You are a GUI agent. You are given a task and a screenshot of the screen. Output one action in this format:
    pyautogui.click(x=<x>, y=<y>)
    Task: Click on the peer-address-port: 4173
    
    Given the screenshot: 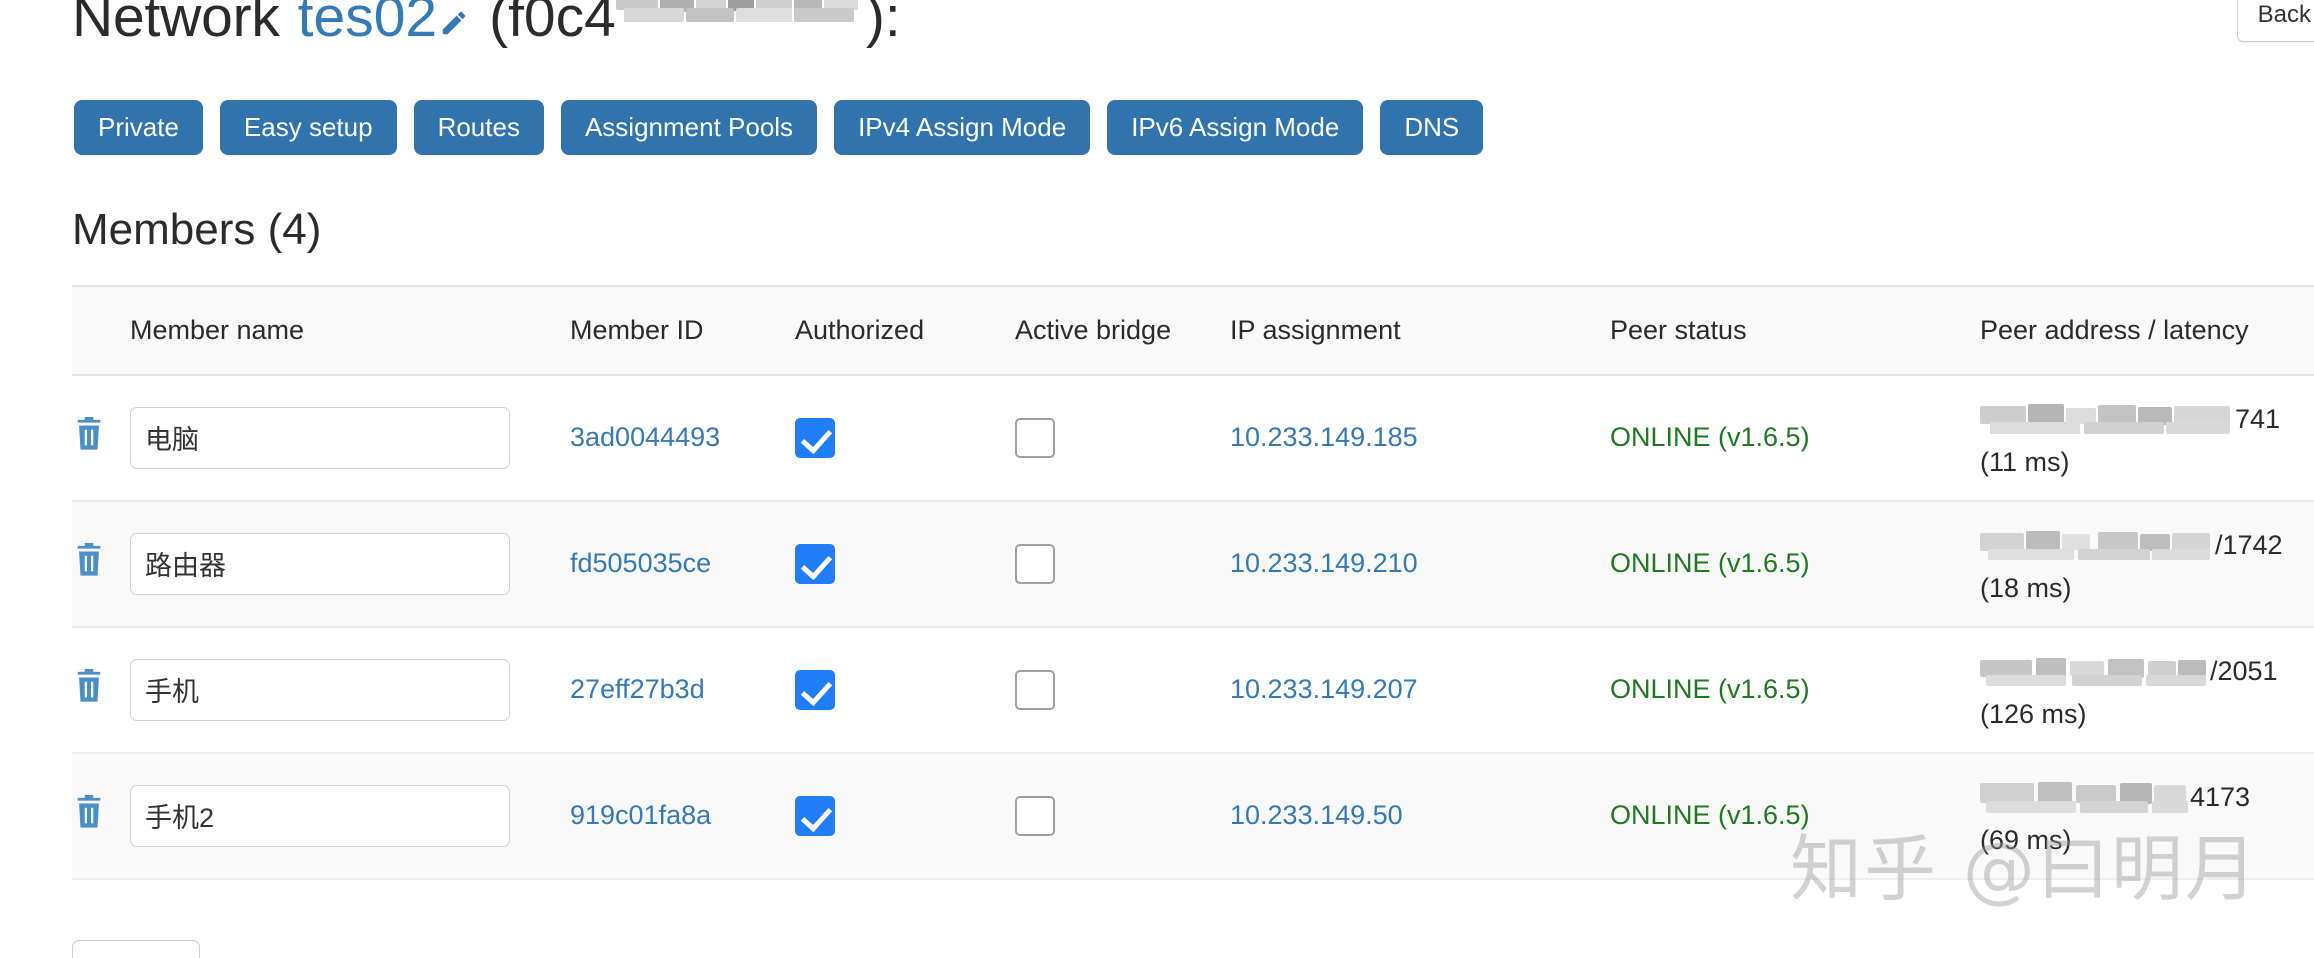 What is the action you would take?
    pyautogui.click(x=2220, y=796)
    